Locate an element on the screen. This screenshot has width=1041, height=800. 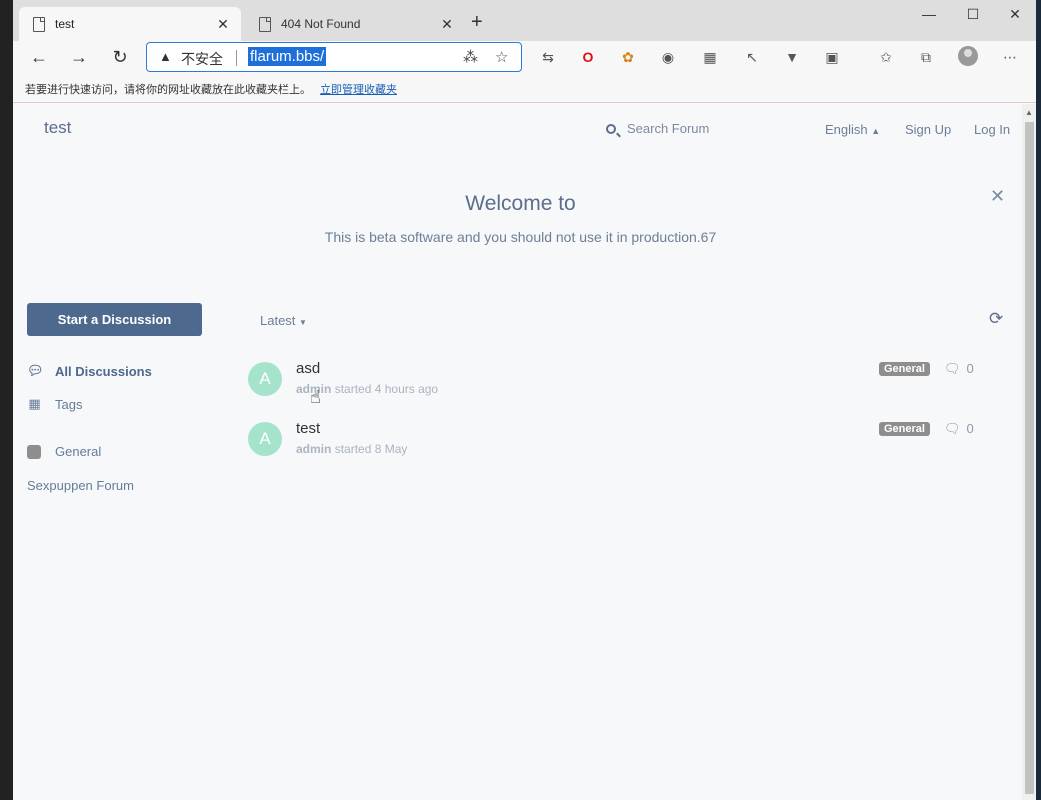
extension-puzzle-icon: ▦ is located at coordinates (710, 57).